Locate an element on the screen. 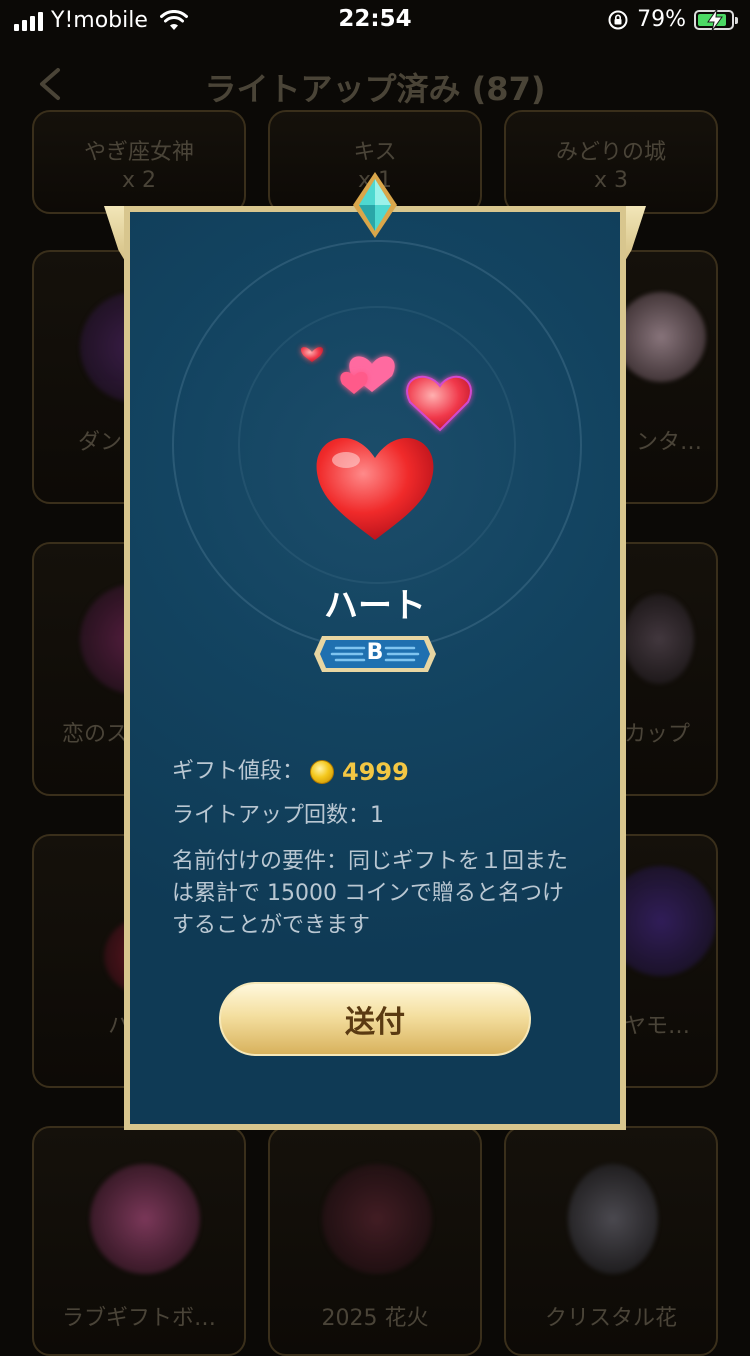 The height and width of the screenshot is (1356, 750). grid-item-name: キス is located at coordinates (375, 152).